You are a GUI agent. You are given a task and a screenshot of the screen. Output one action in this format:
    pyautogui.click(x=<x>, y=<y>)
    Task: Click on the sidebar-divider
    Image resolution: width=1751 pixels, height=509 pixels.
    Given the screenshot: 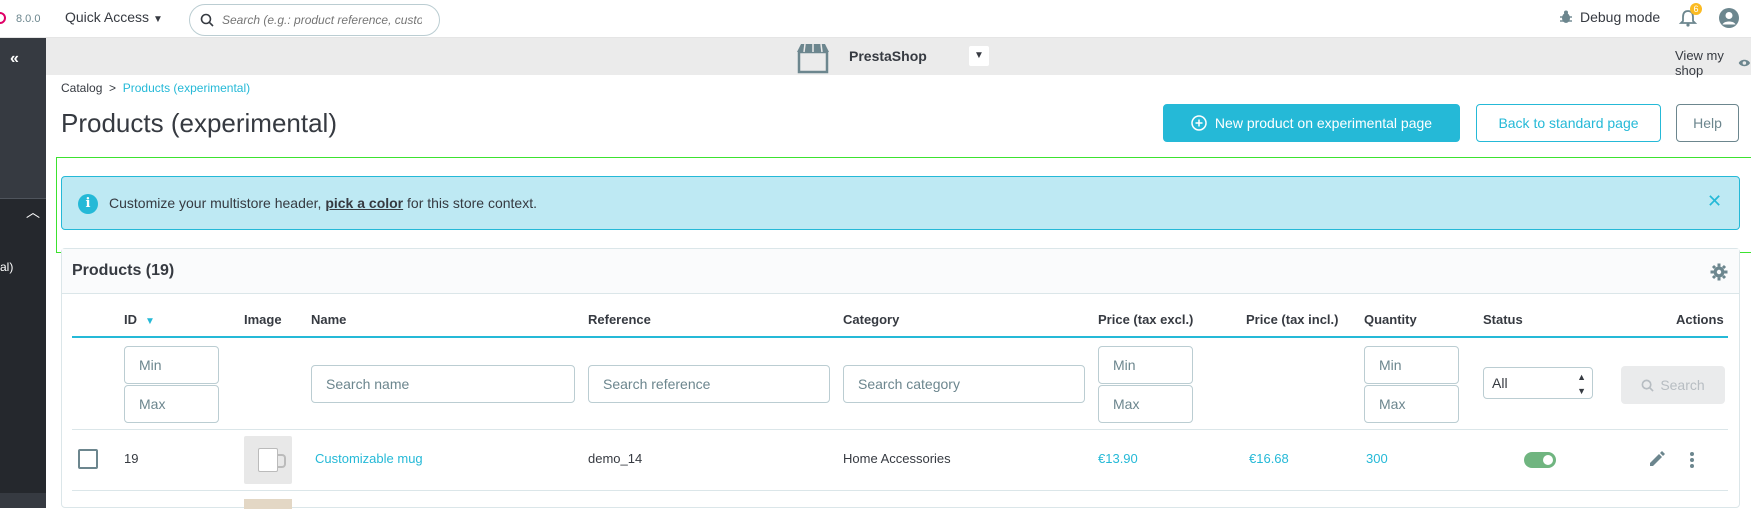 What is the action you would take?
    pyautogui.click(x=23, y=198)
    